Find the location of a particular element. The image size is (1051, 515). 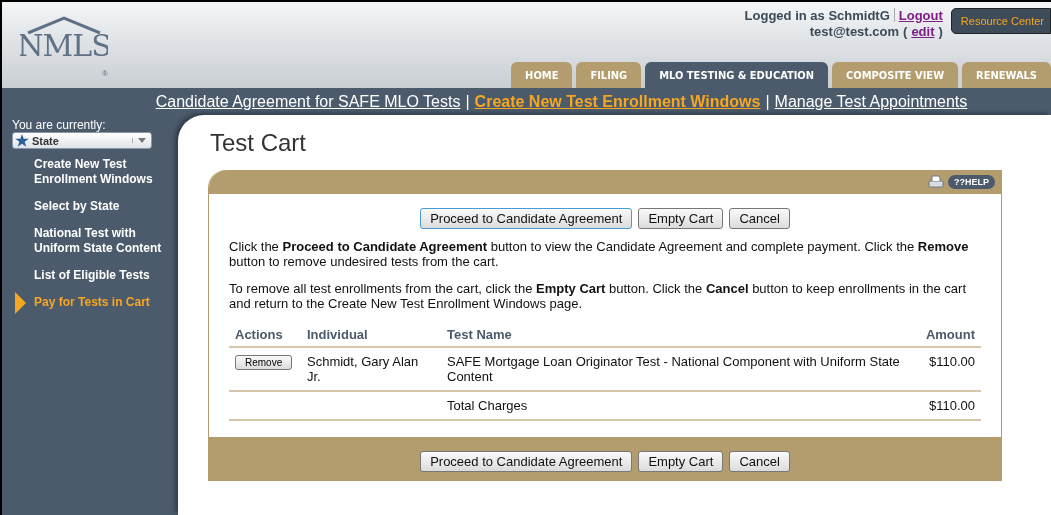

page-title: Test Cart is located at coordinates (259, 143).